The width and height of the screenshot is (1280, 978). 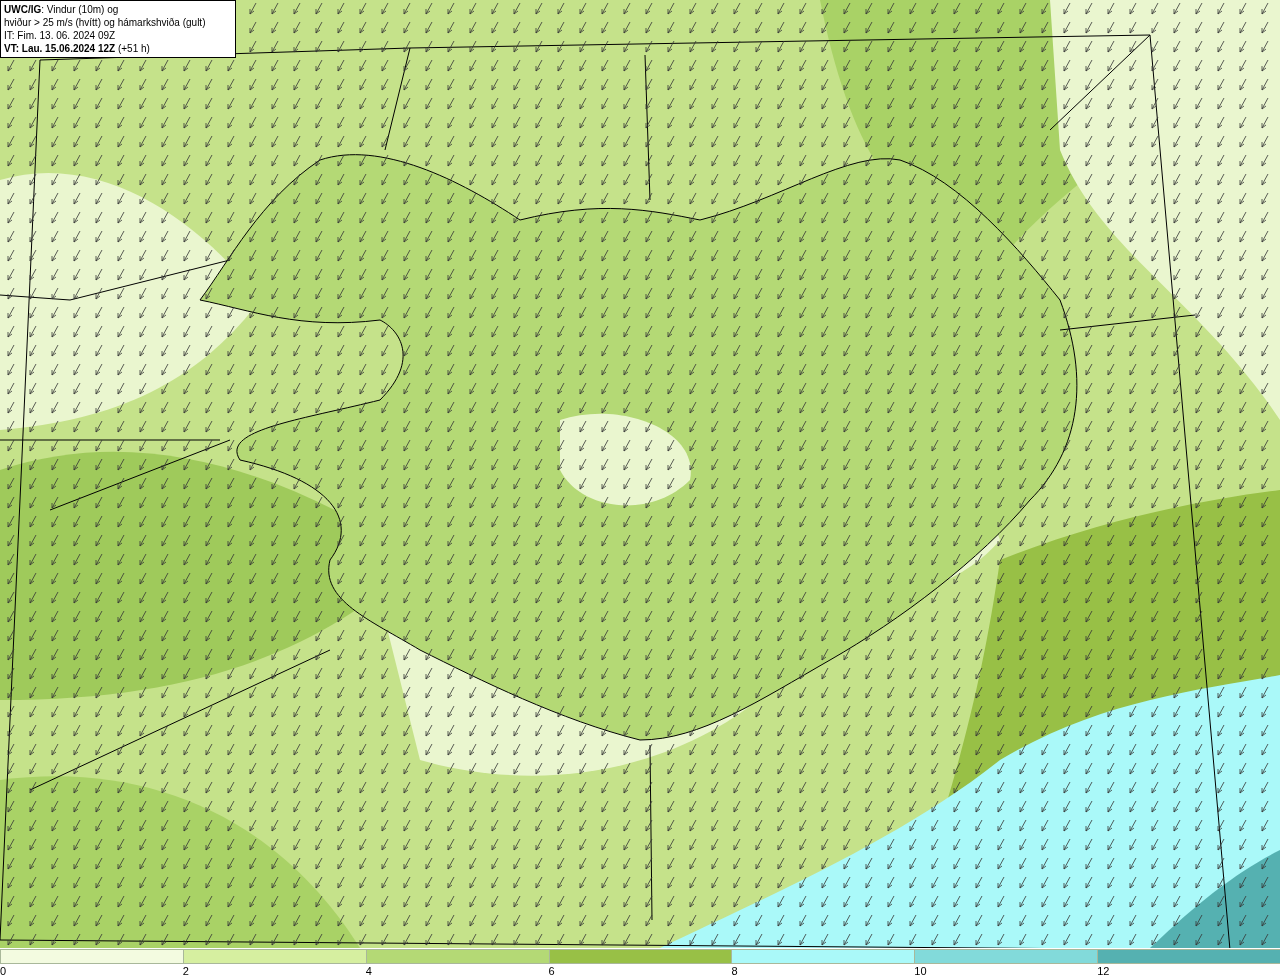 I want to click on colorbar-label: 4, so click(x=368, y=971).